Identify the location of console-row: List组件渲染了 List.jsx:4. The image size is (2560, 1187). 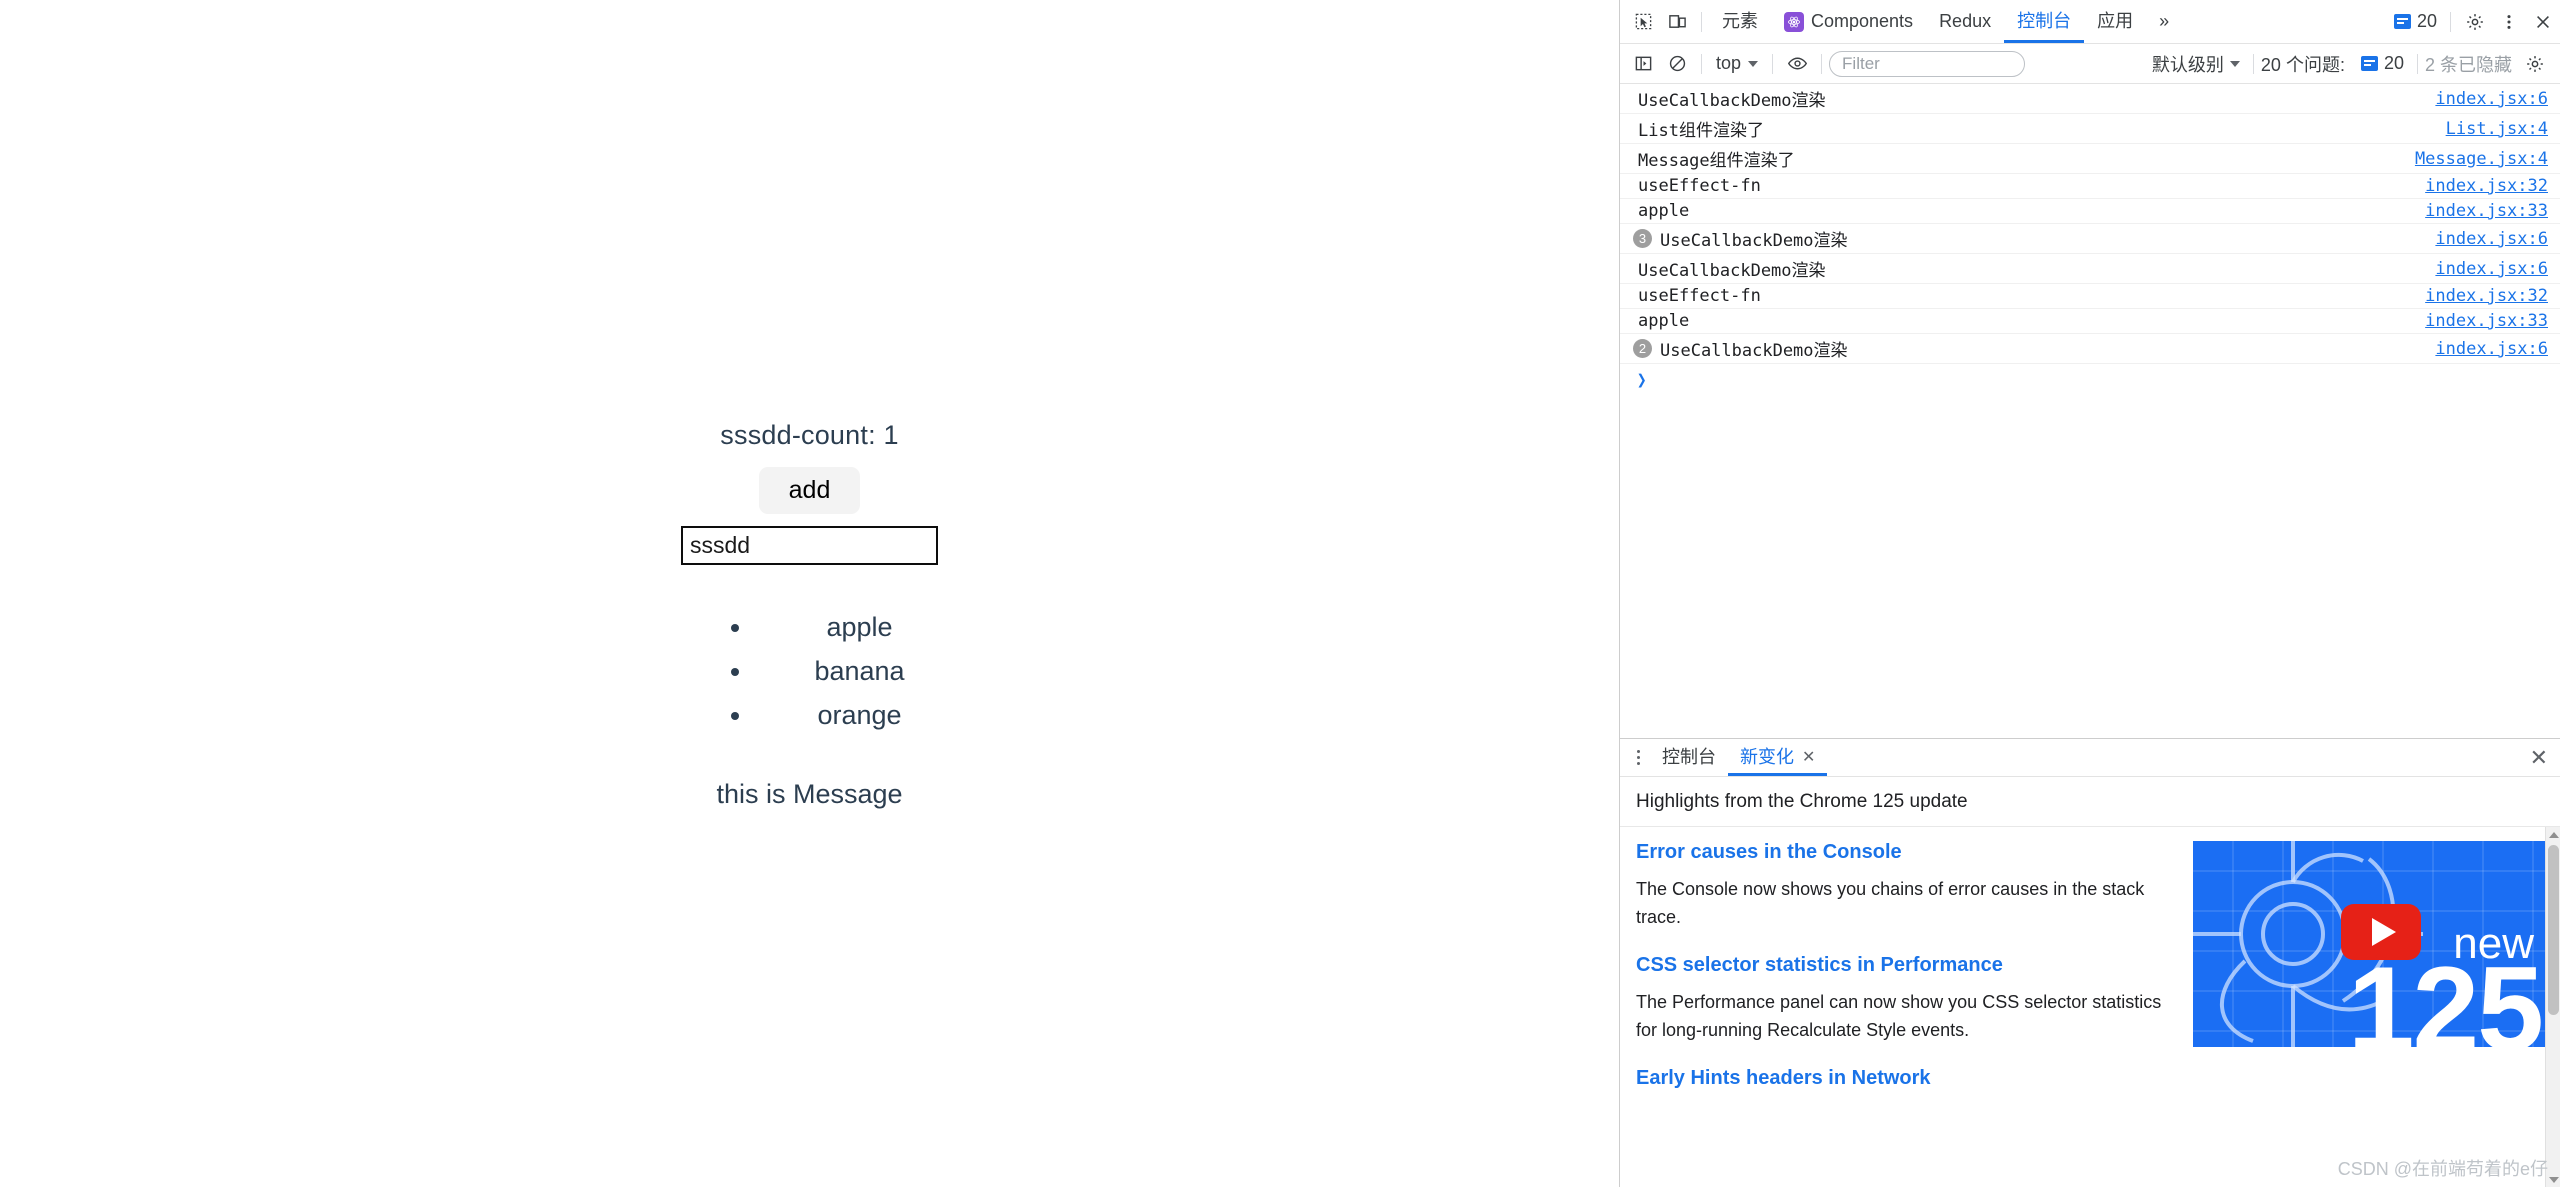
(2090, 129).